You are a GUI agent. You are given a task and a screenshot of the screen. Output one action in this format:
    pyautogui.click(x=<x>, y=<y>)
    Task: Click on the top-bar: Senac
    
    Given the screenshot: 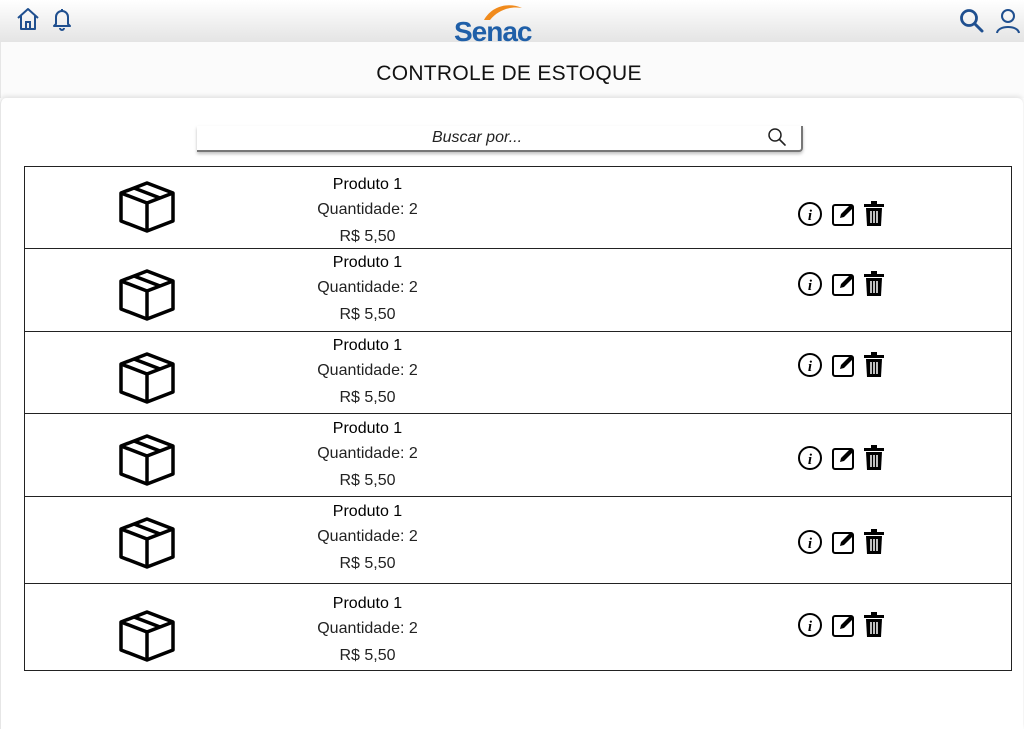 What is the action you would take?
    pyautogui.click(x=512, y=21)
    